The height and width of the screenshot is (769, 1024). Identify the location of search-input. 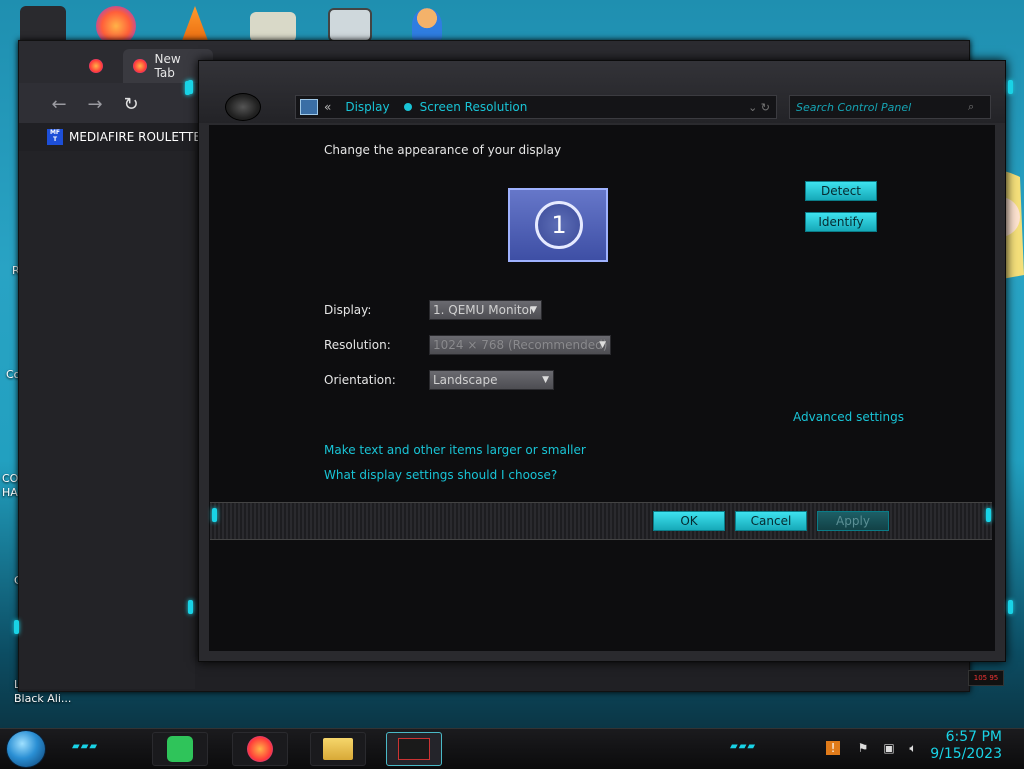
(879, 107).